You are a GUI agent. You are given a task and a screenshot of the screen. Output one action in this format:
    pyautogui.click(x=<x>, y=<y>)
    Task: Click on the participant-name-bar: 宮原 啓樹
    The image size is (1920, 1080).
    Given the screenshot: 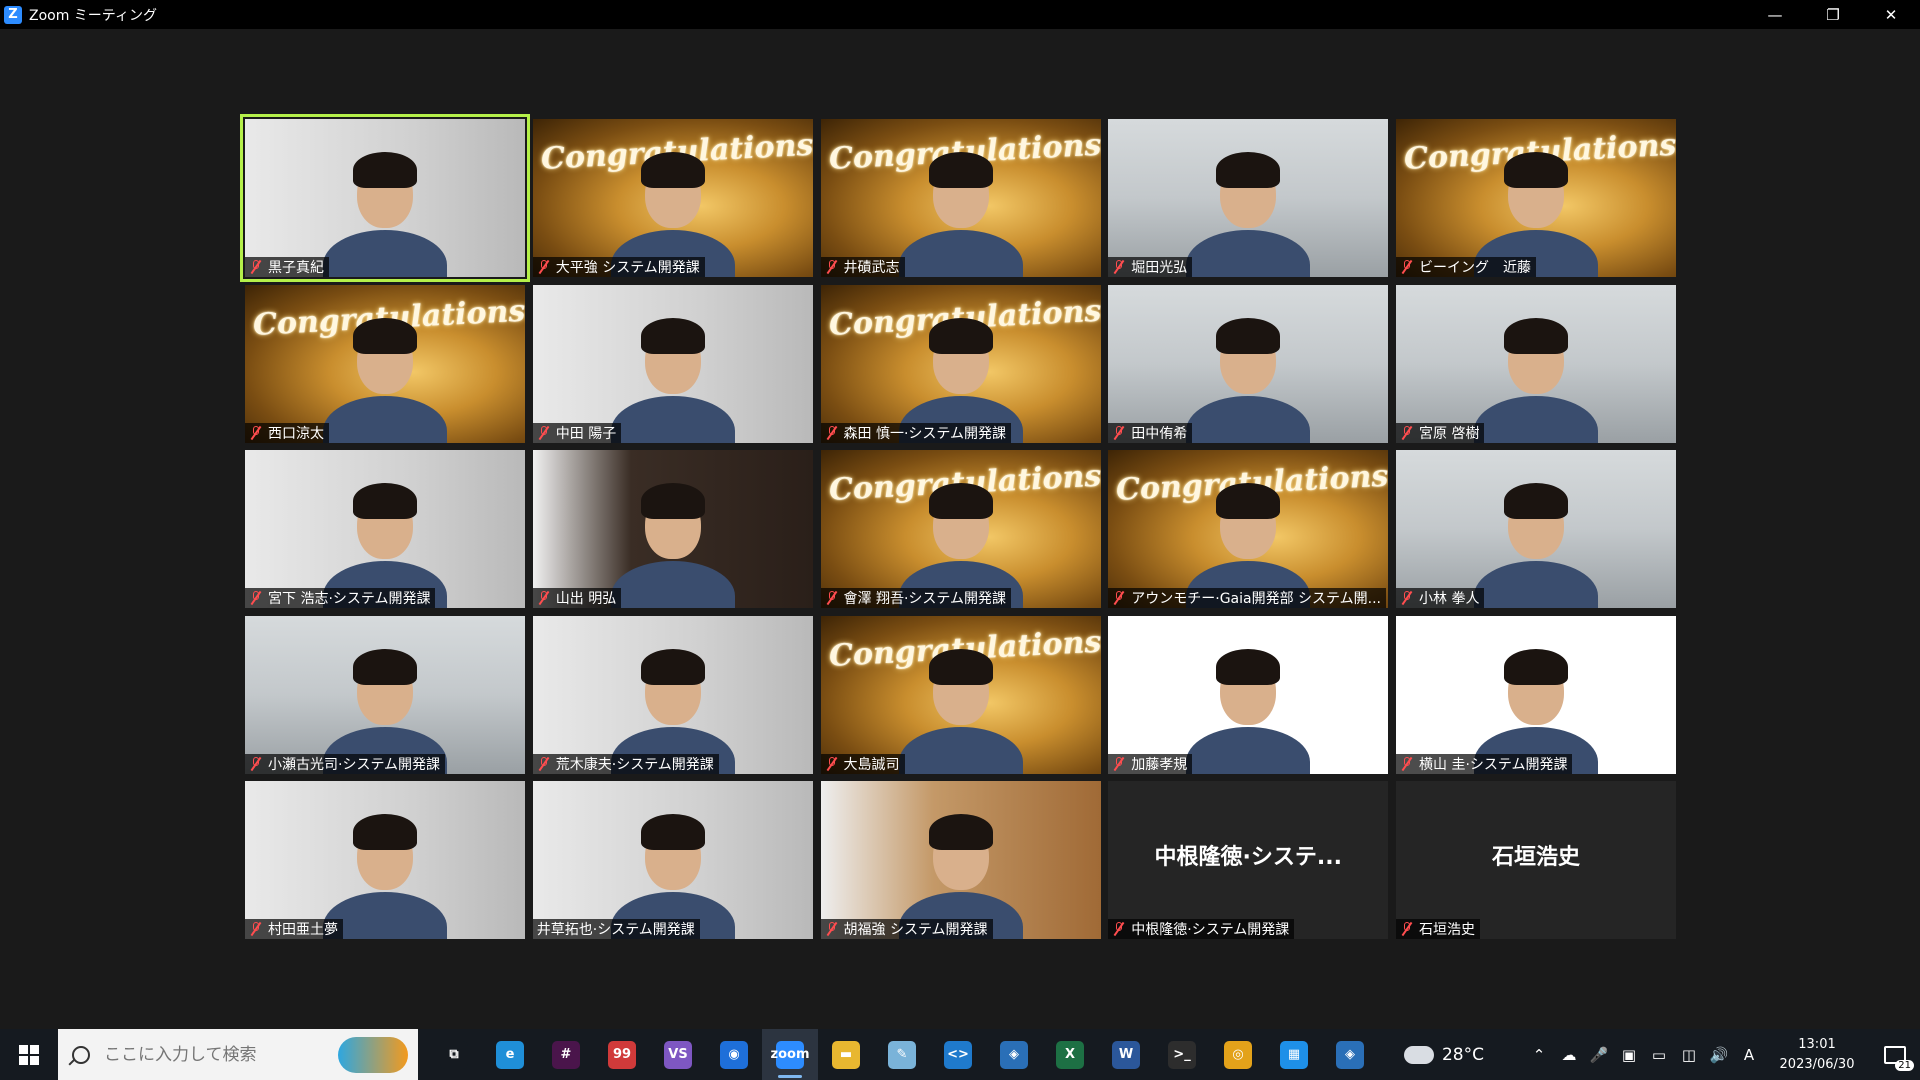 What is the action you would take?
    pyautogui.click(x=1440, y=432)
    